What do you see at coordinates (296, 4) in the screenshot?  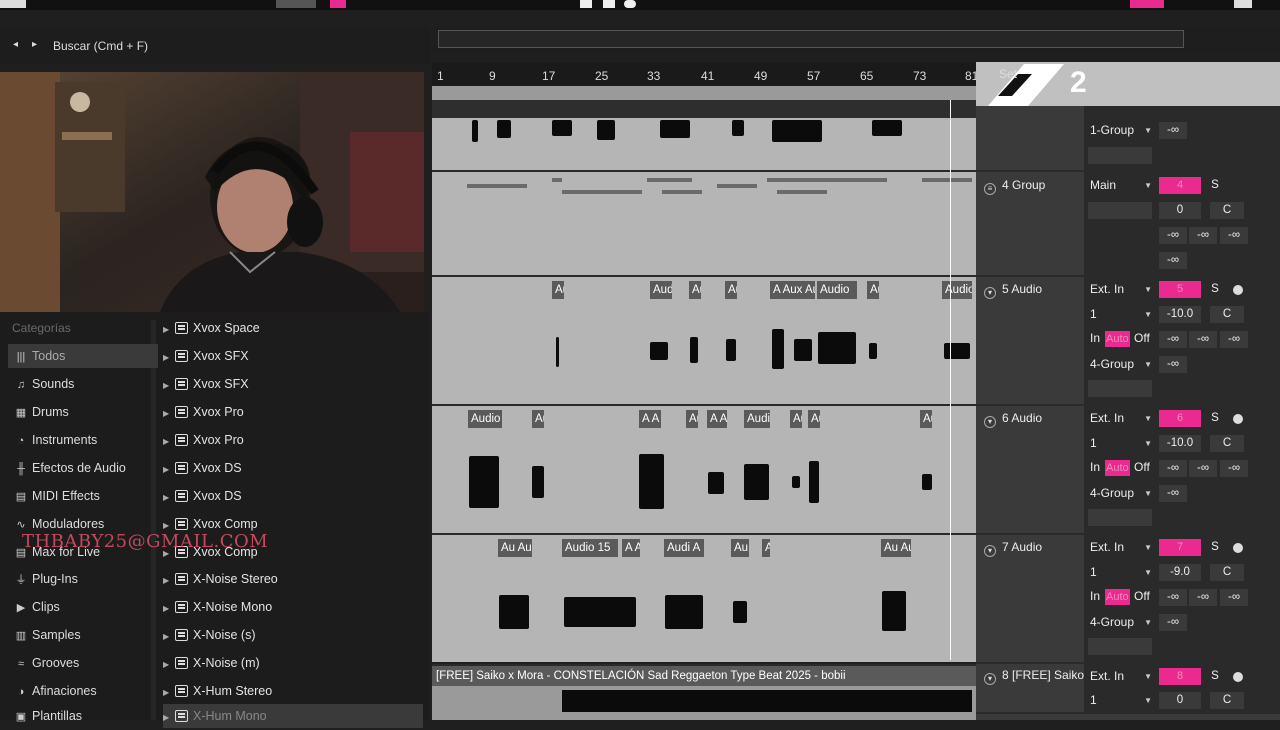 I see `tempo-field` at bounding box center [296, 4].